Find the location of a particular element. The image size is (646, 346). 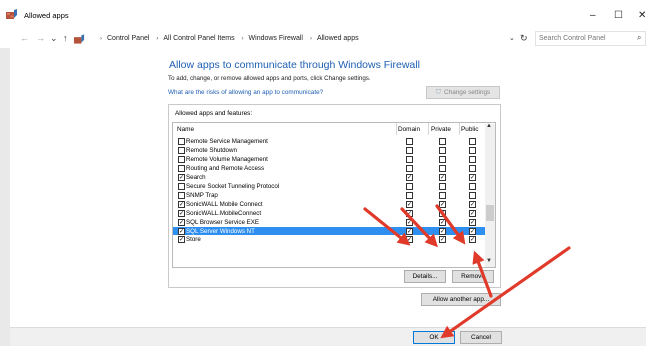

refresh-icon: ↻ is located at coordinates (524, 38).